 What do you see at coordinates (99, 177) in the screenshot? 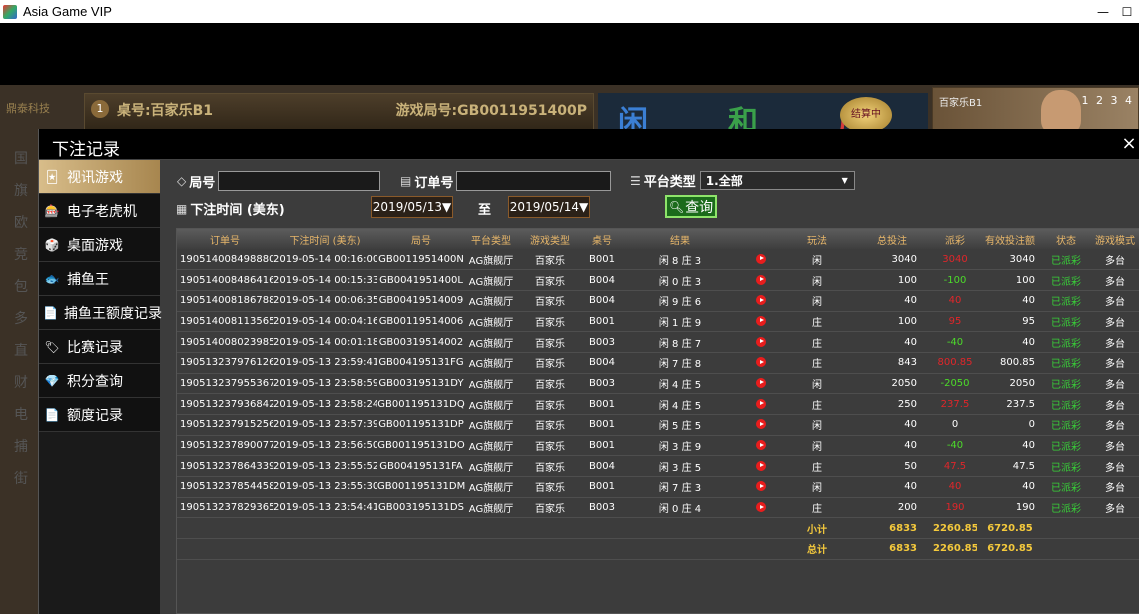
I see `nav-live-games: 🃏 视讯游戏` at bounding box center [99, 177].